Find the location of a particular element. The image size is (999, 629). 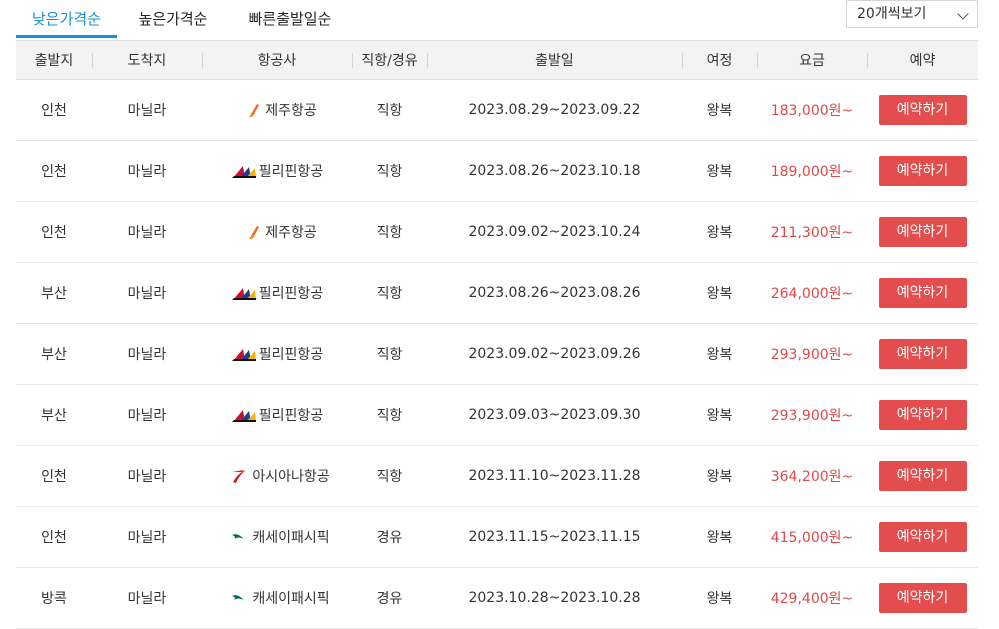

departure-city: 방콕 is located at coordinates (54, 599).